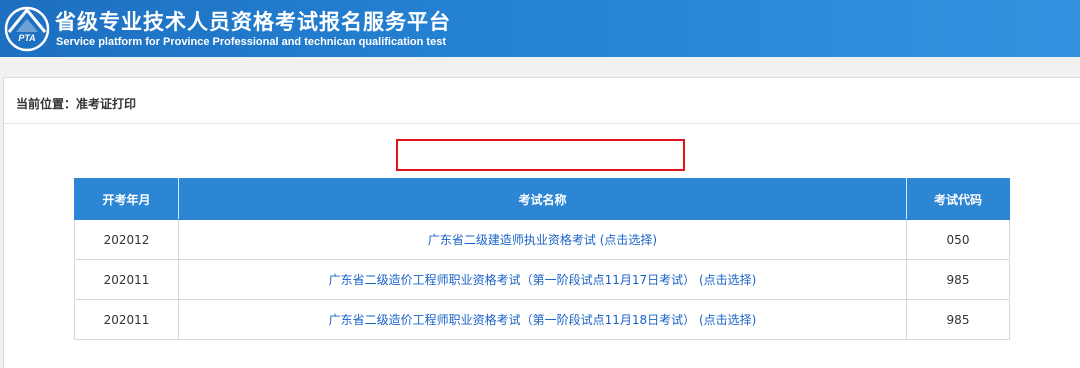 The image size is (1080, 368). I want to click on divider, so click(542, 123).